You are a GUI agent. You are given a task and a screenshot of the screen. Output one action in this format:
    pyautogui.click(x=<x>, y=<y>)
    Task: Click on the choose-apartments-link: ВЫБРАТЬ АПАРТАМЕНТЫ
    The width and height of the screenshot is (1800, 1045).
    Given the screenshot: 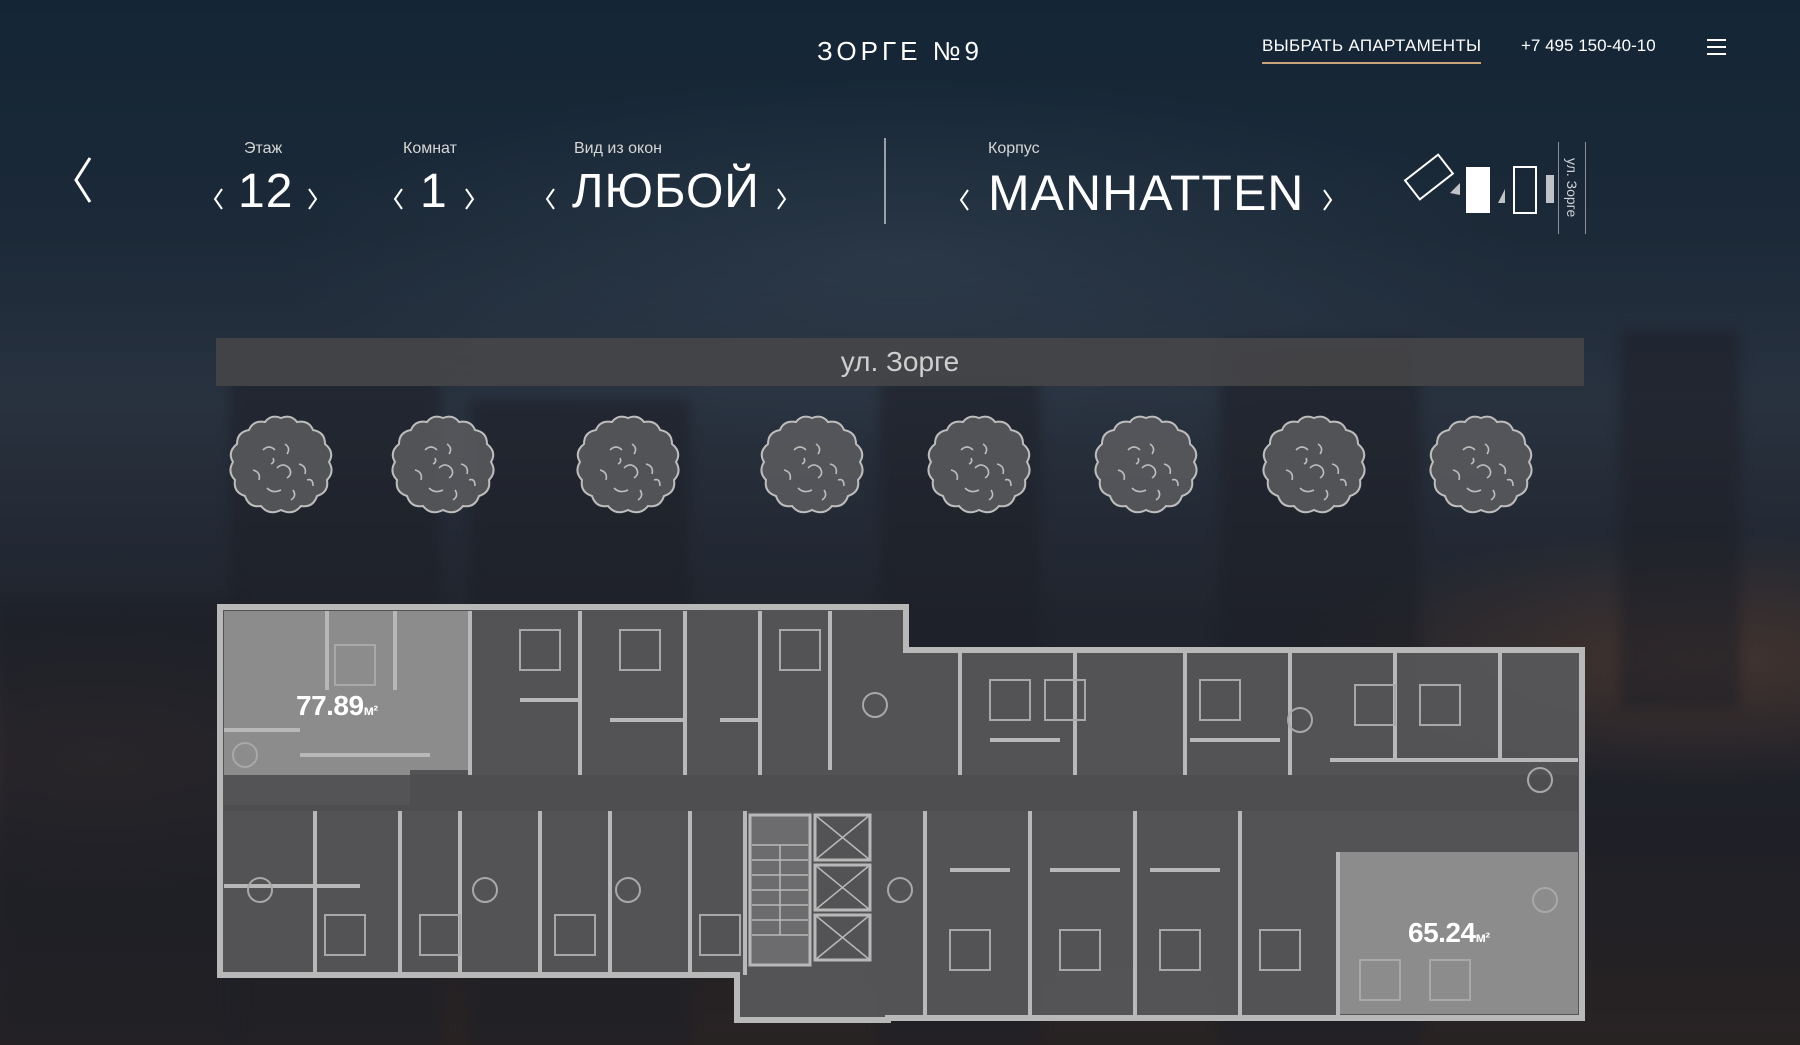 What is the action you would take?
    pyautogui.click(x=1372, y=50)
    